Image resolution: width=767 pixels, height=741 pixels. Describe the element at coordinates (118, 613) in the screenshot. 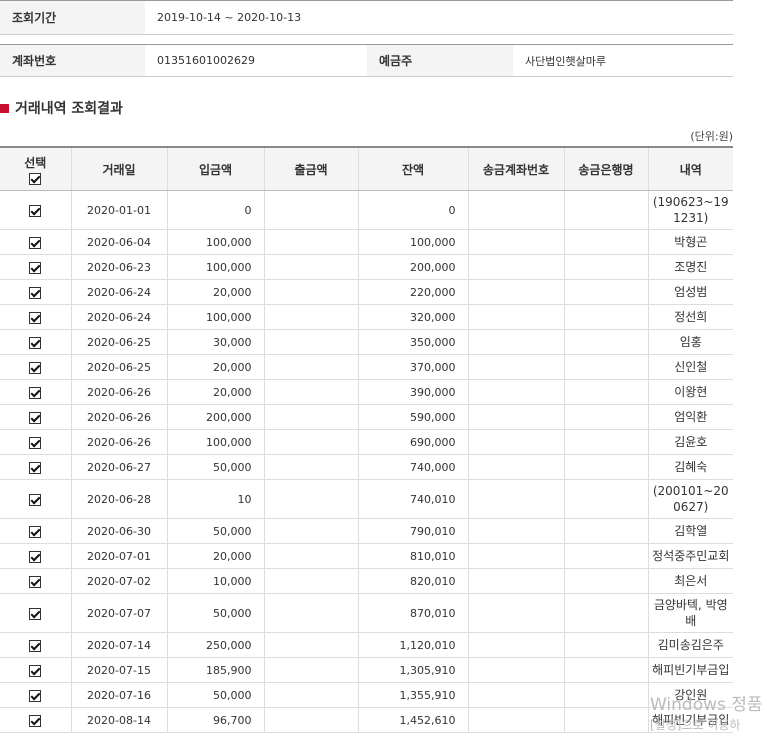

I see `row-date: 2020-07-07` at that location.